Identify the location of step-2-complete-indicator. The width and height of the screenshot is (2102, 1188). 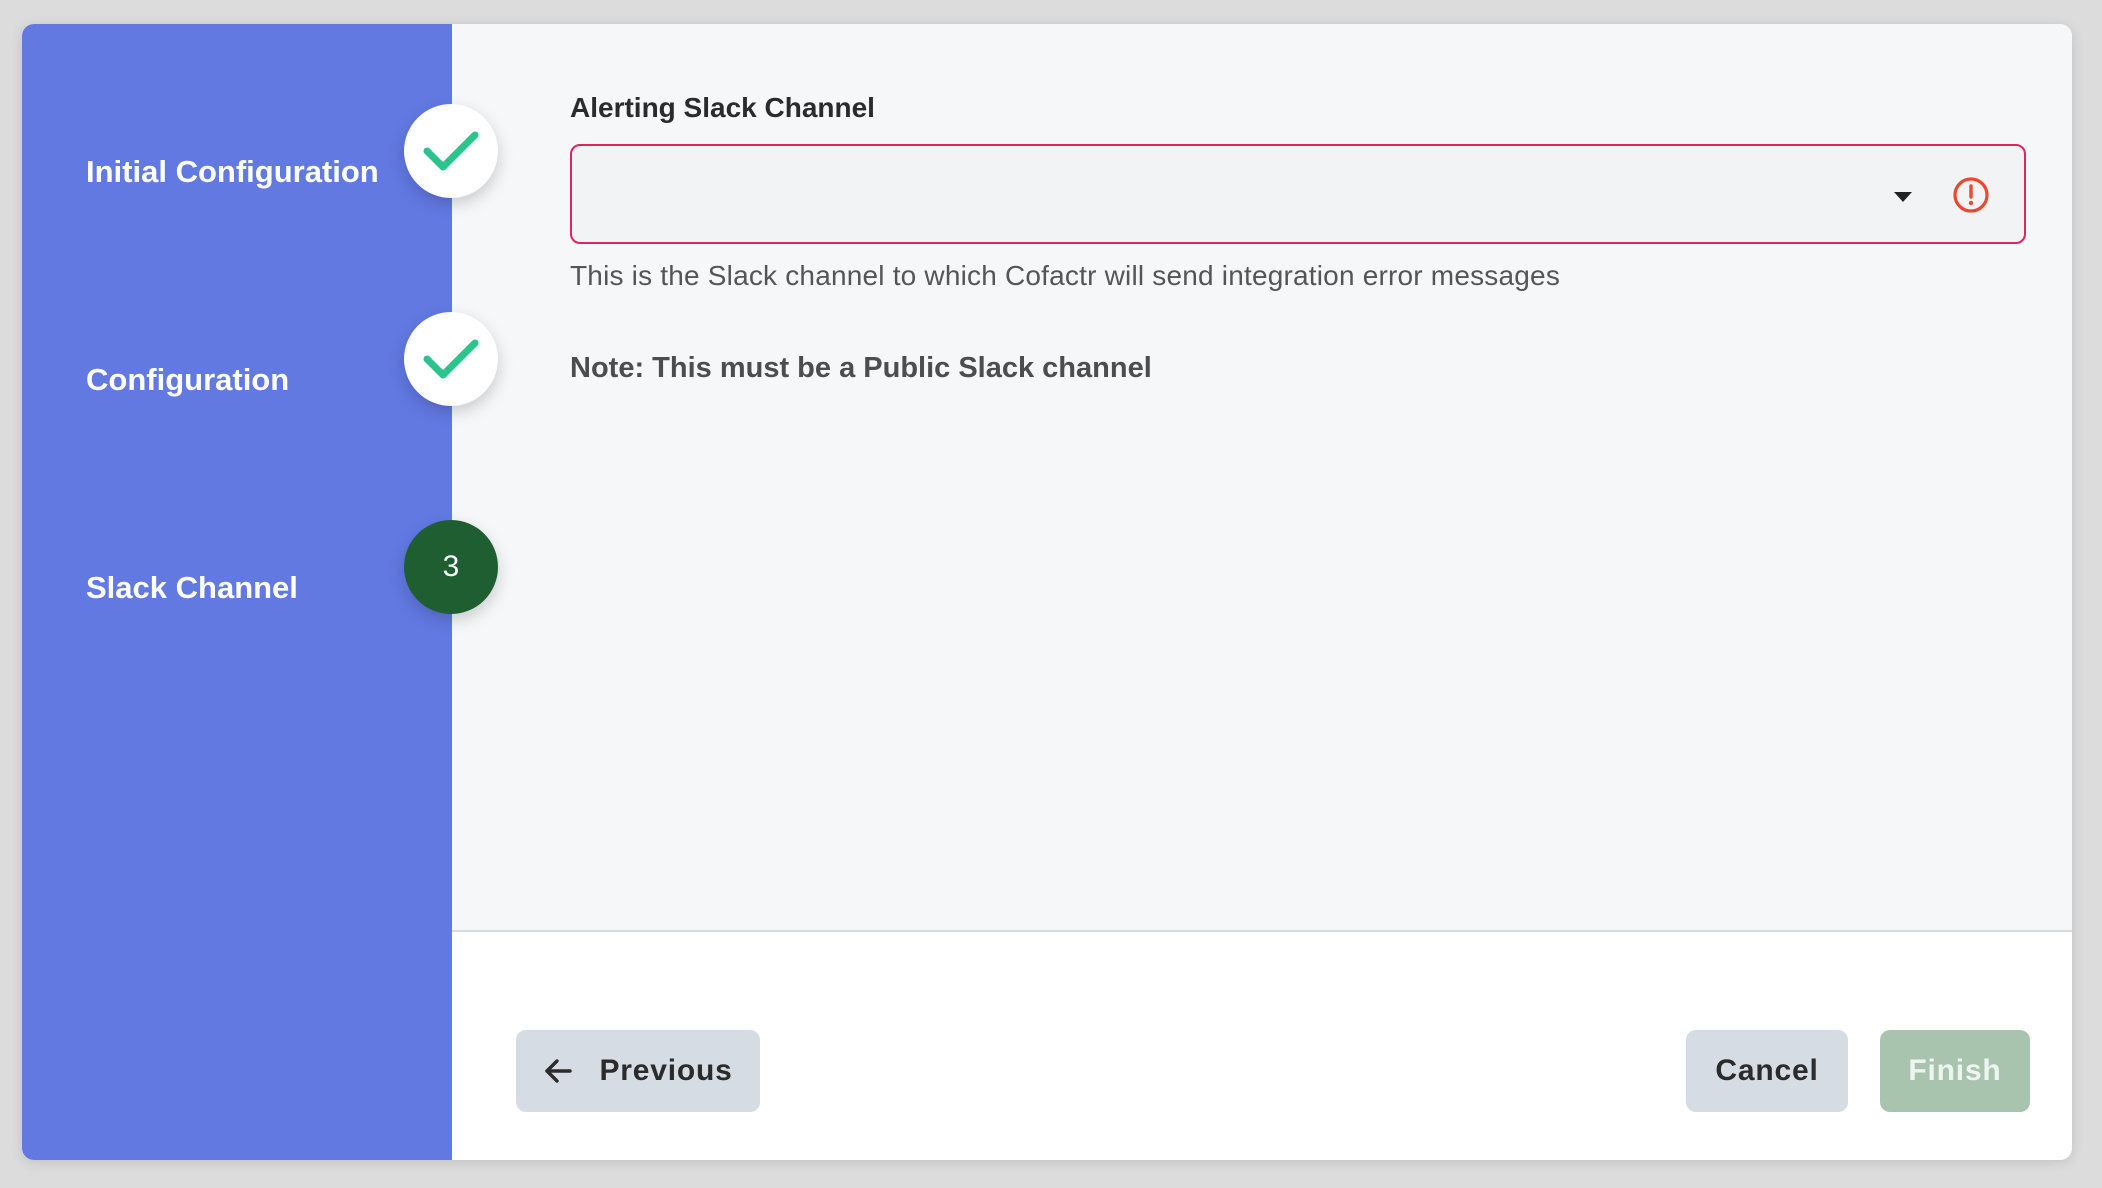
(451, 359).